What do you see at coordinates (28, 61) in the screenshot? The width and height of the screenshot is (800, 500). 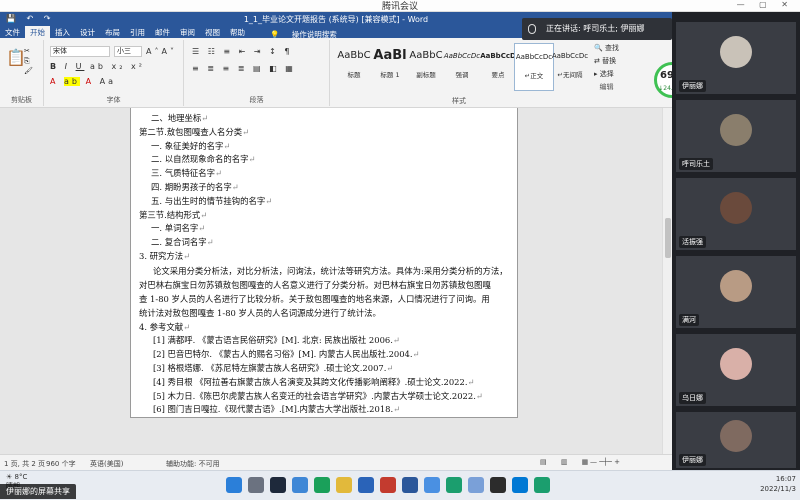 I see `clipboard-tools: ✂ ⎘ 🖌` at bounding box center [28, 61].